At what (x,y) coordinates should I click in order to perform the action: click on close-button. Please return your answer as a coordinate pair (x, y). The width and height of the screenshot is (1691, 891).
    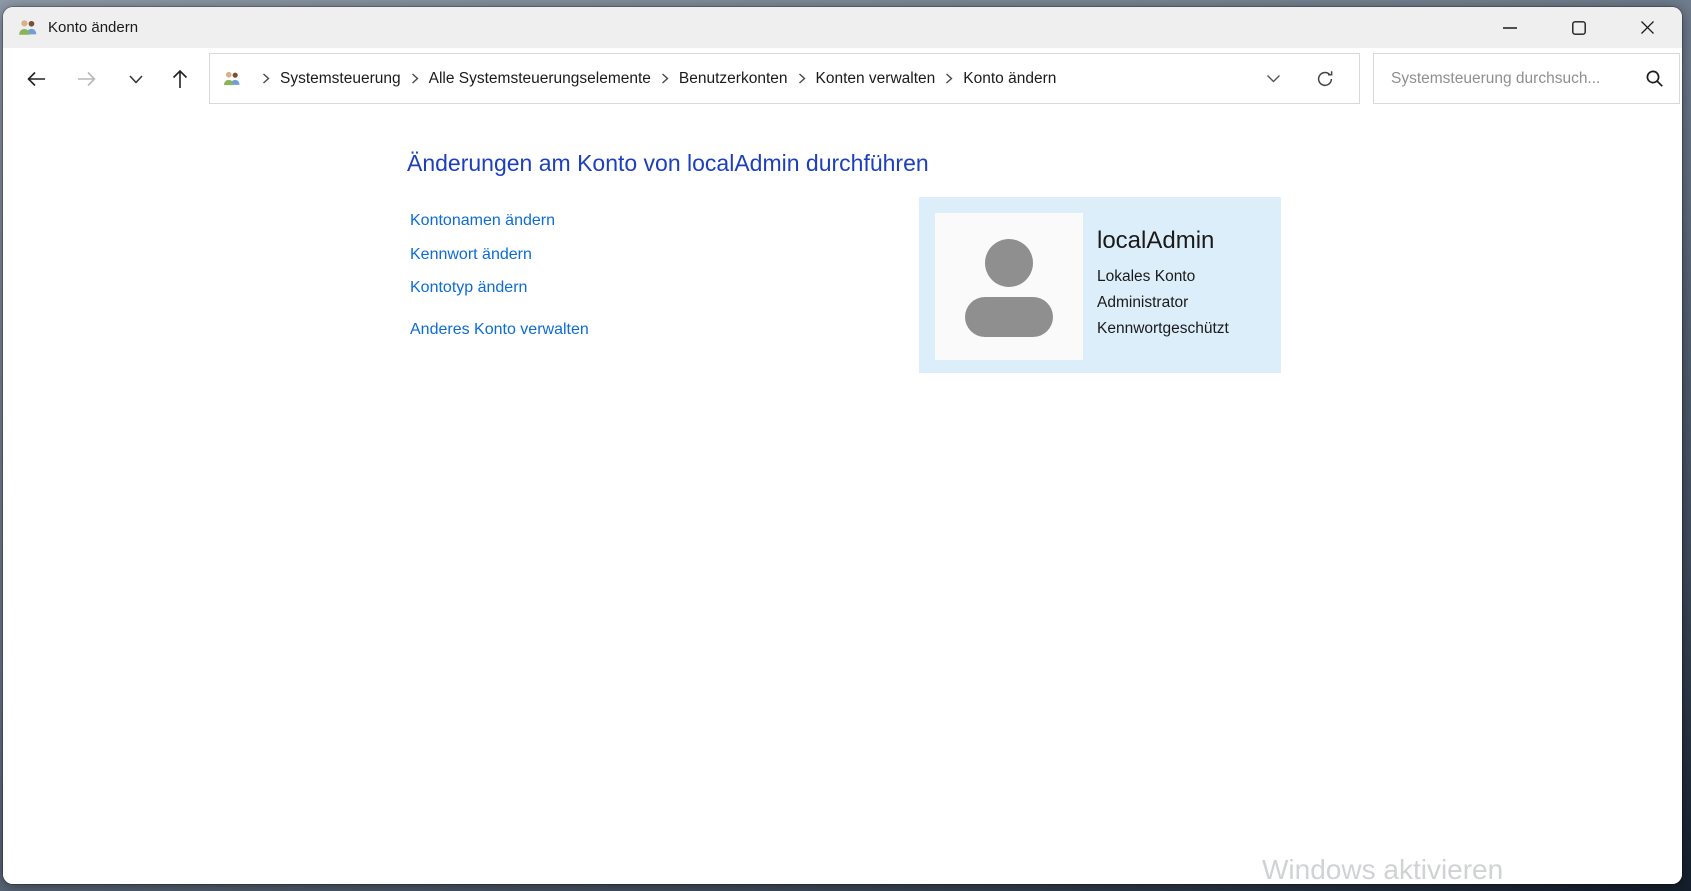
    Looking at the image, I should click on (1647, 27).